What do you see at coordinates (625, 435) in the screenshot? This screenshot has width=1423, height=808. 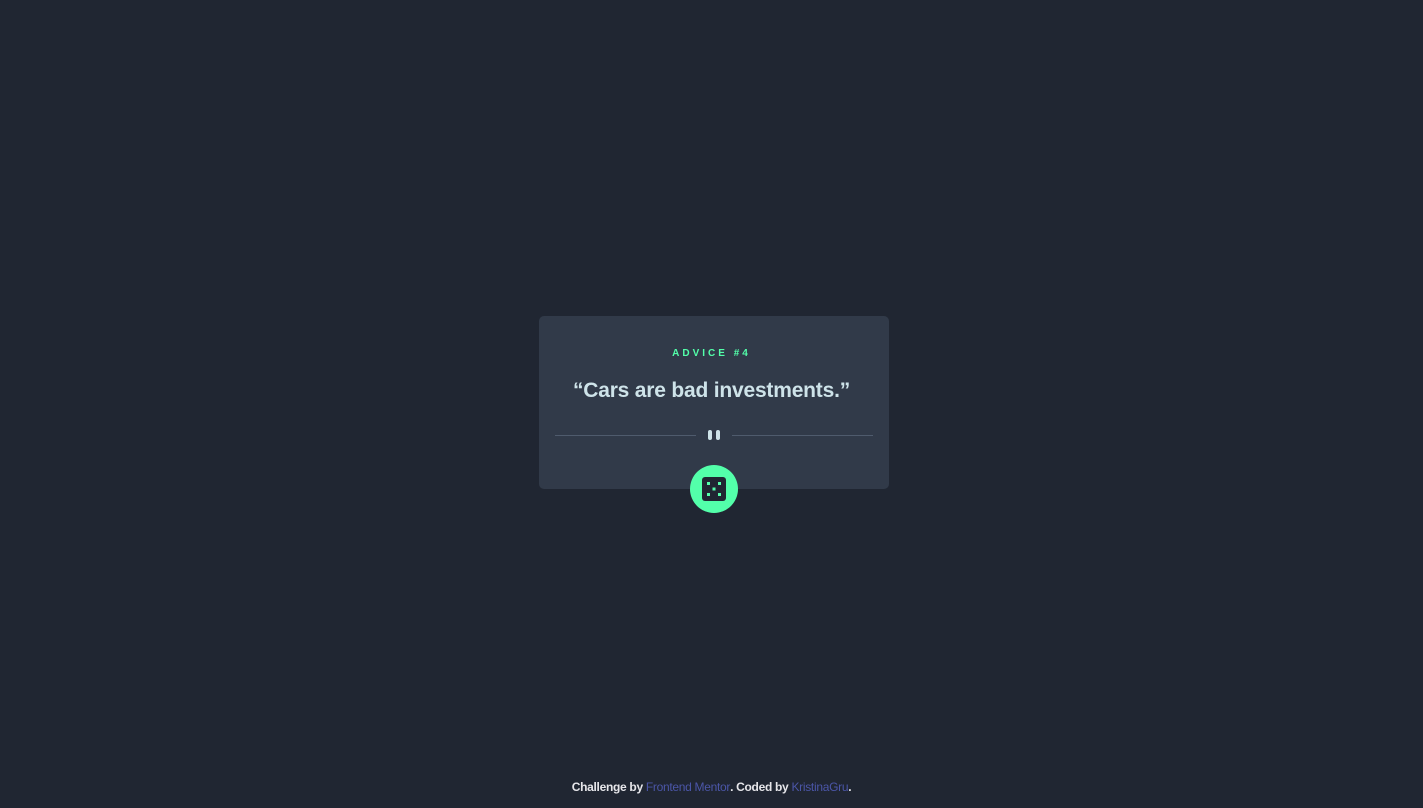 I see `divider-line-left` at bounding box center [625, 435].